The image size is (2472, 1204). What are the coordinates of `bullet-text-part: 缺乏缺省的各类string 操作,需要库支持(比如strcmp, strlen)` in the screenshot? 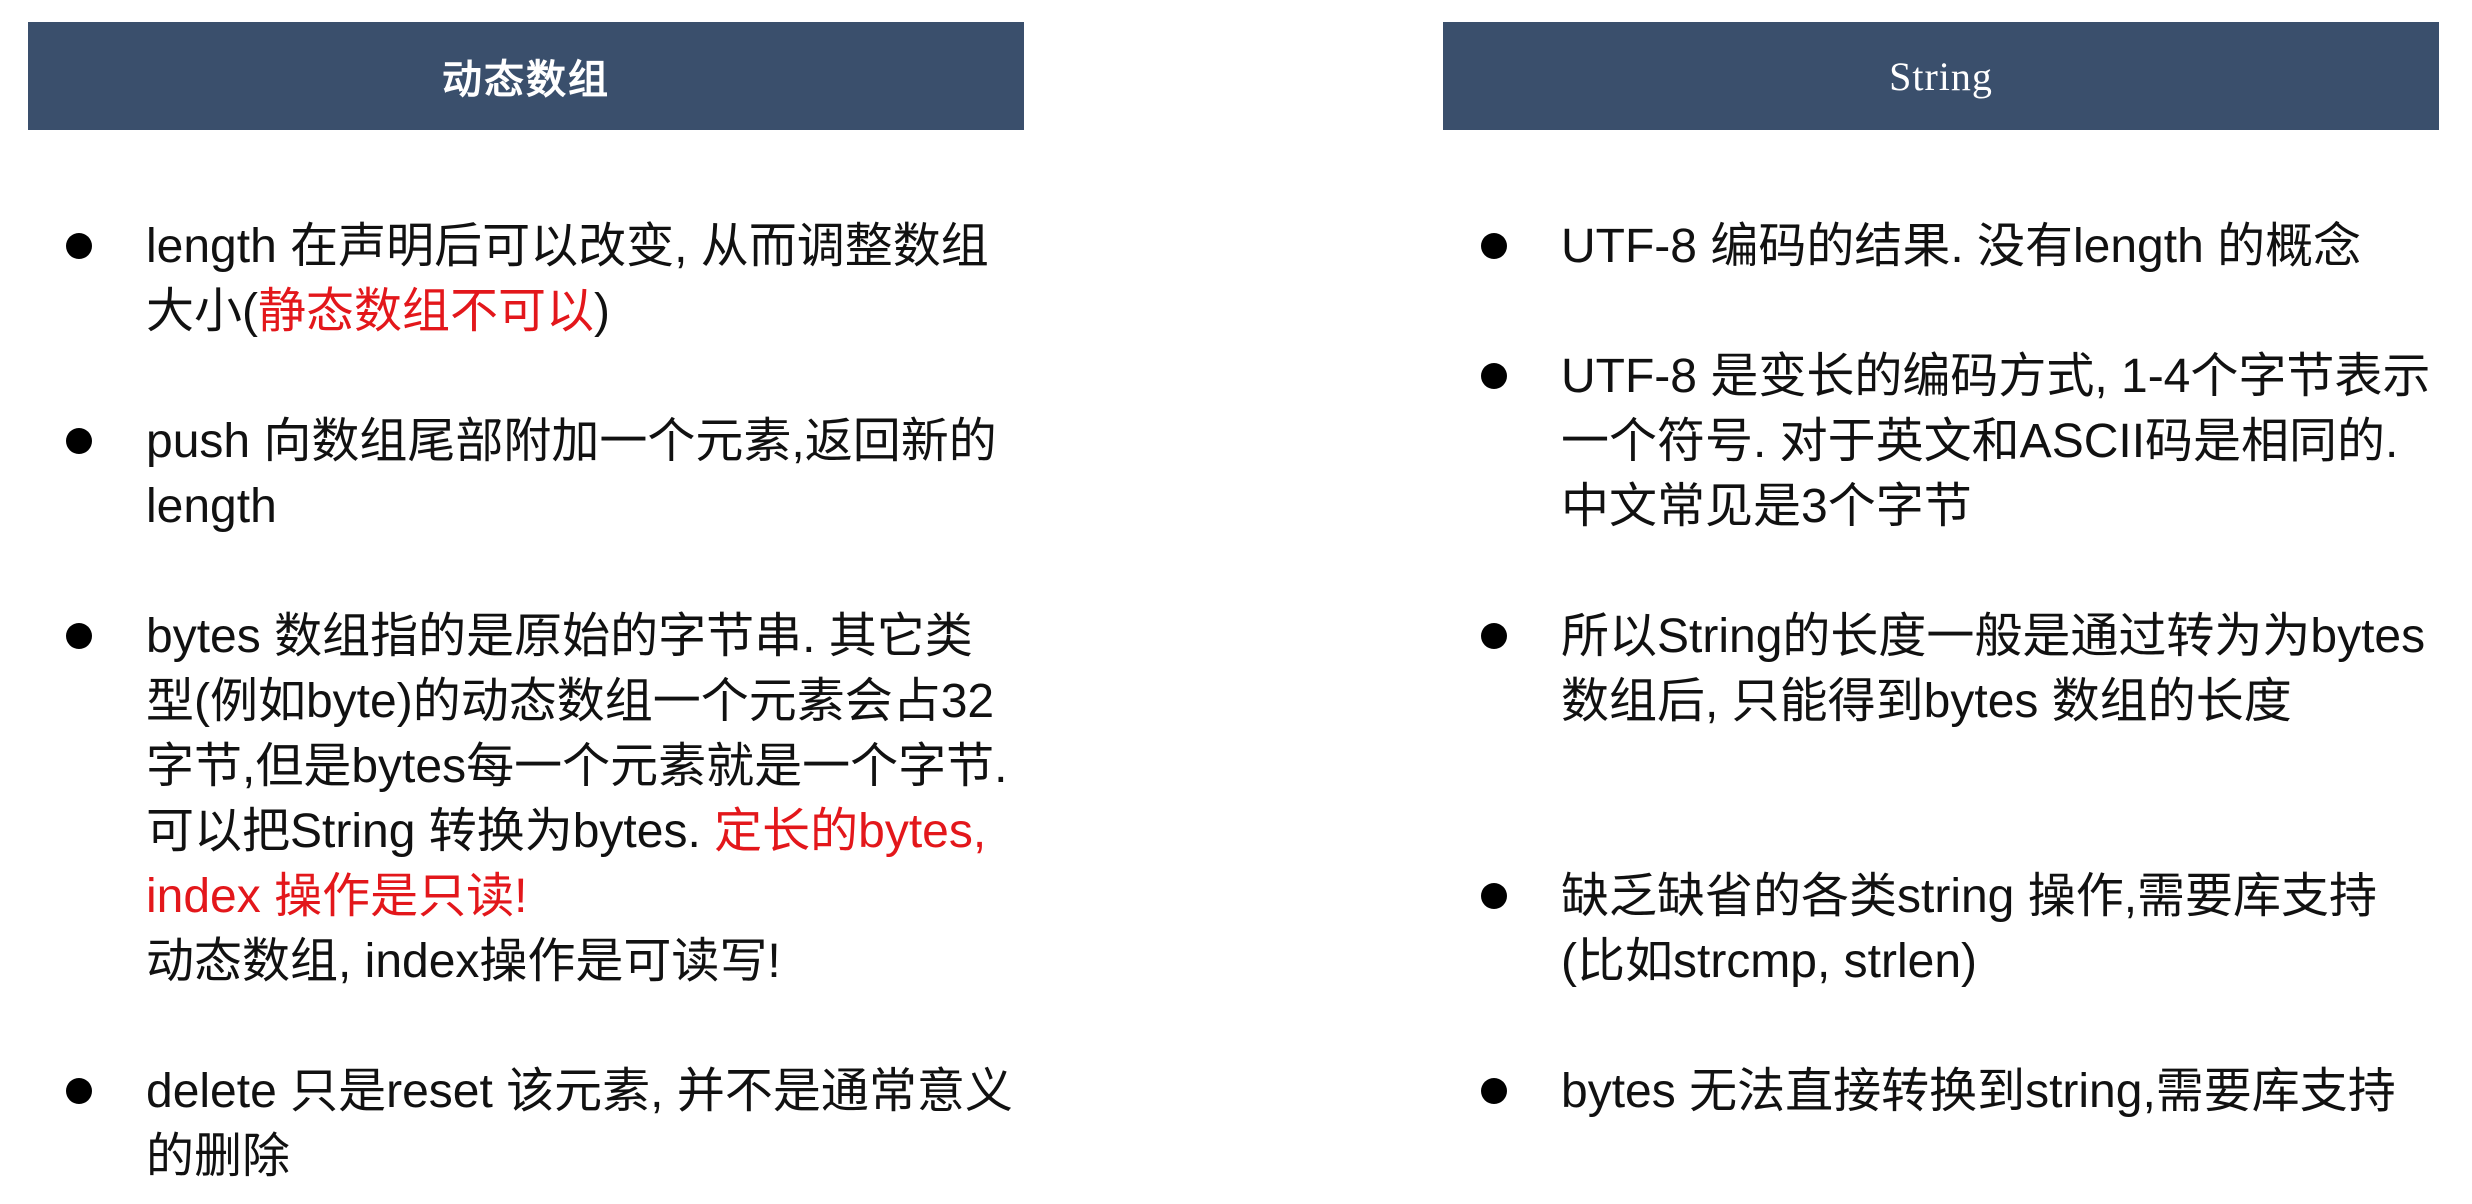 It's located at (1969, 929).